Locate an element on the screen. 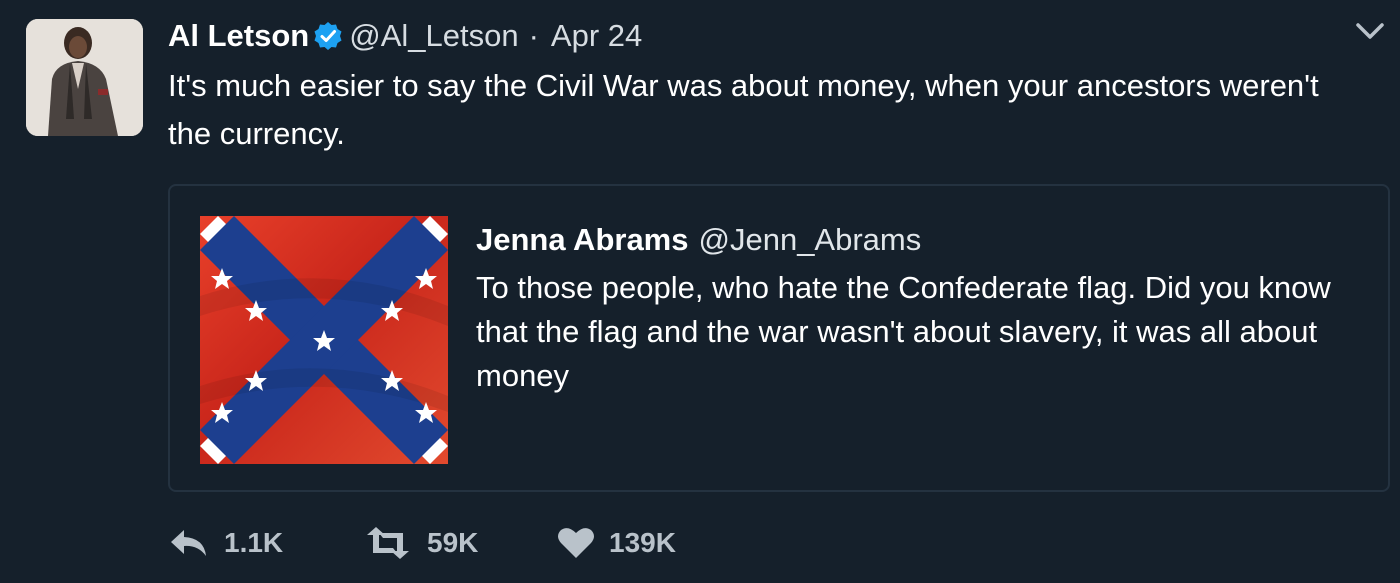 The image size is (1400, 583). quoted-tweet-image is located at coordinates (324, 340).